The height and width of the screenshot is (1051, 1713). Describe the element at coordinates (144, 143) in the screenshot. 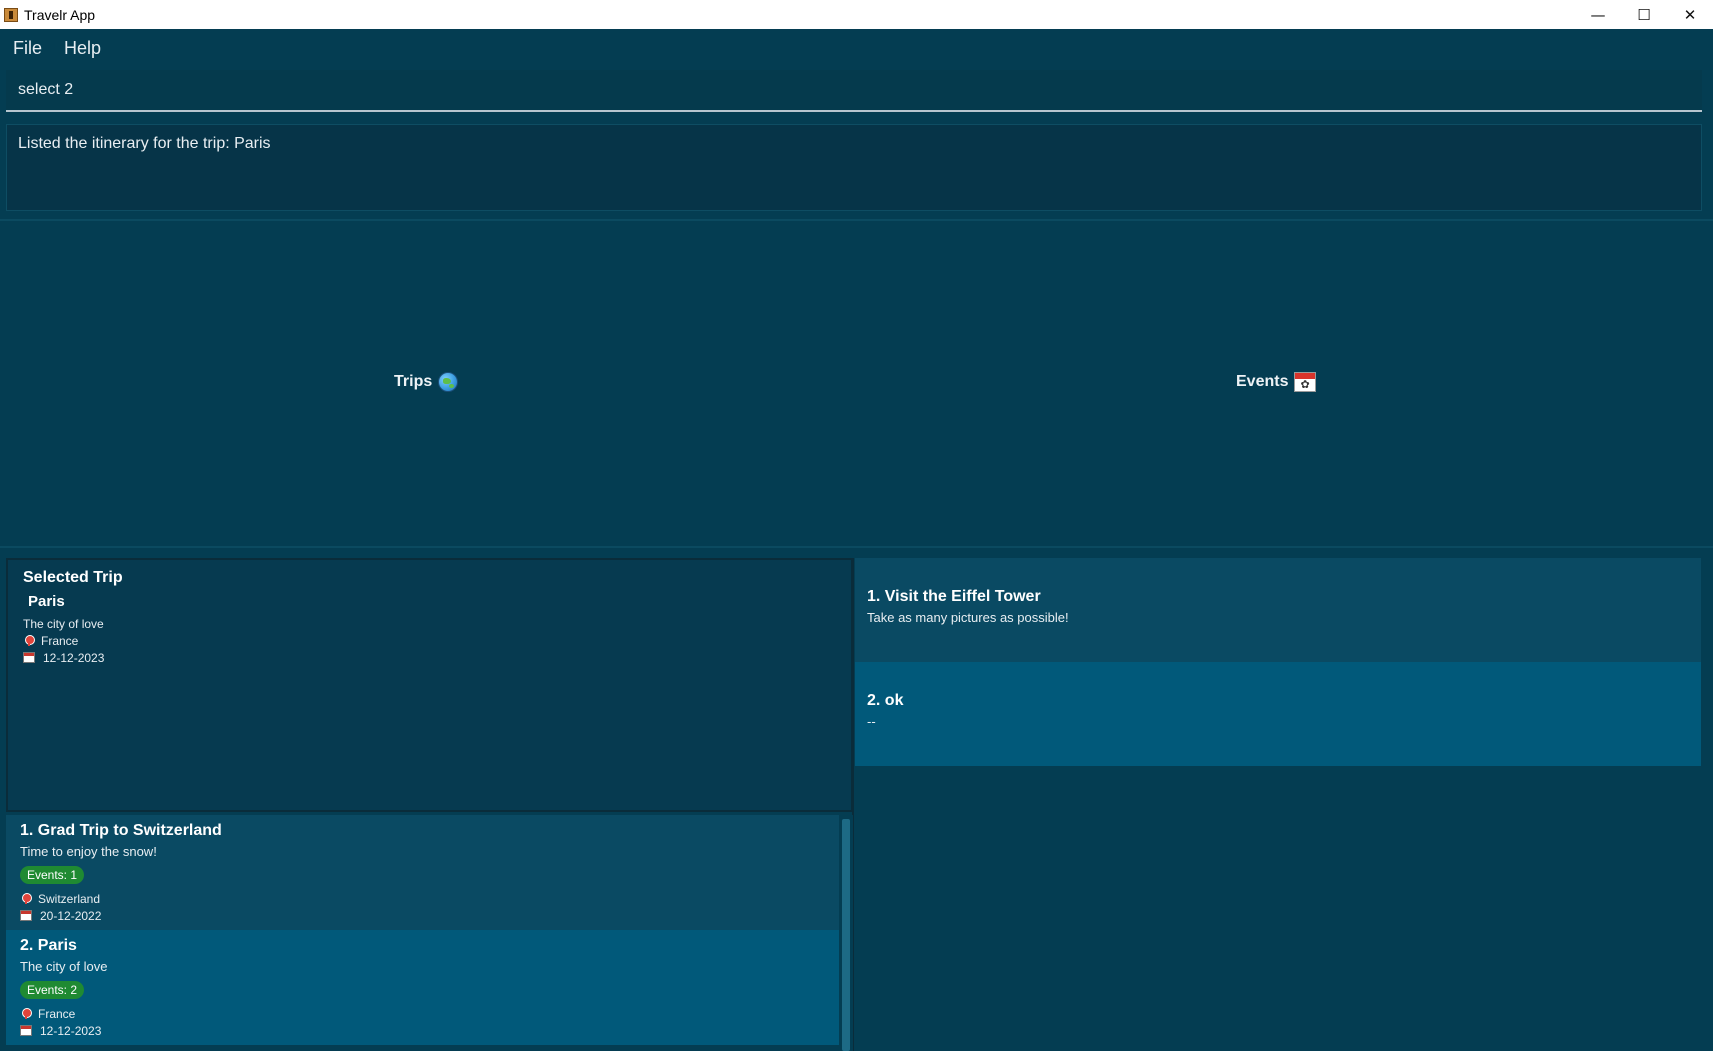

I see `result-text: Listed the itinerary for the trip: Paris` at that location.